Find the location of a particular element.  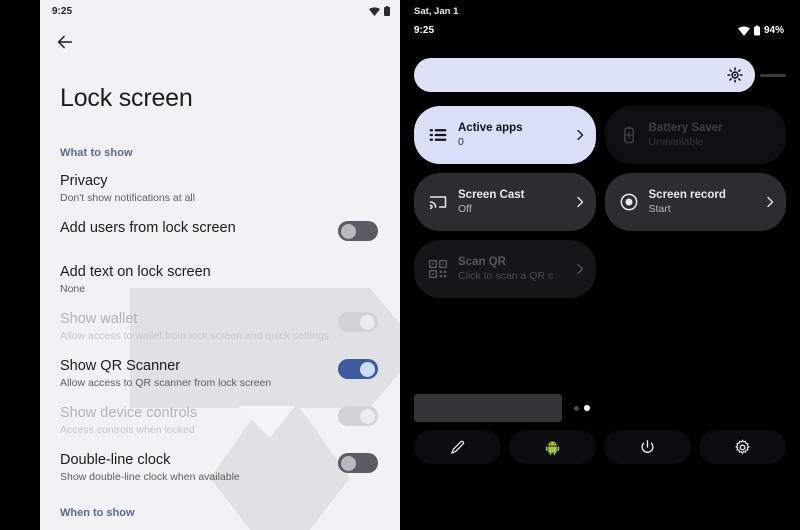

row-texts: Privacy Don't show notifications at all is located at coordinates (127, 189).